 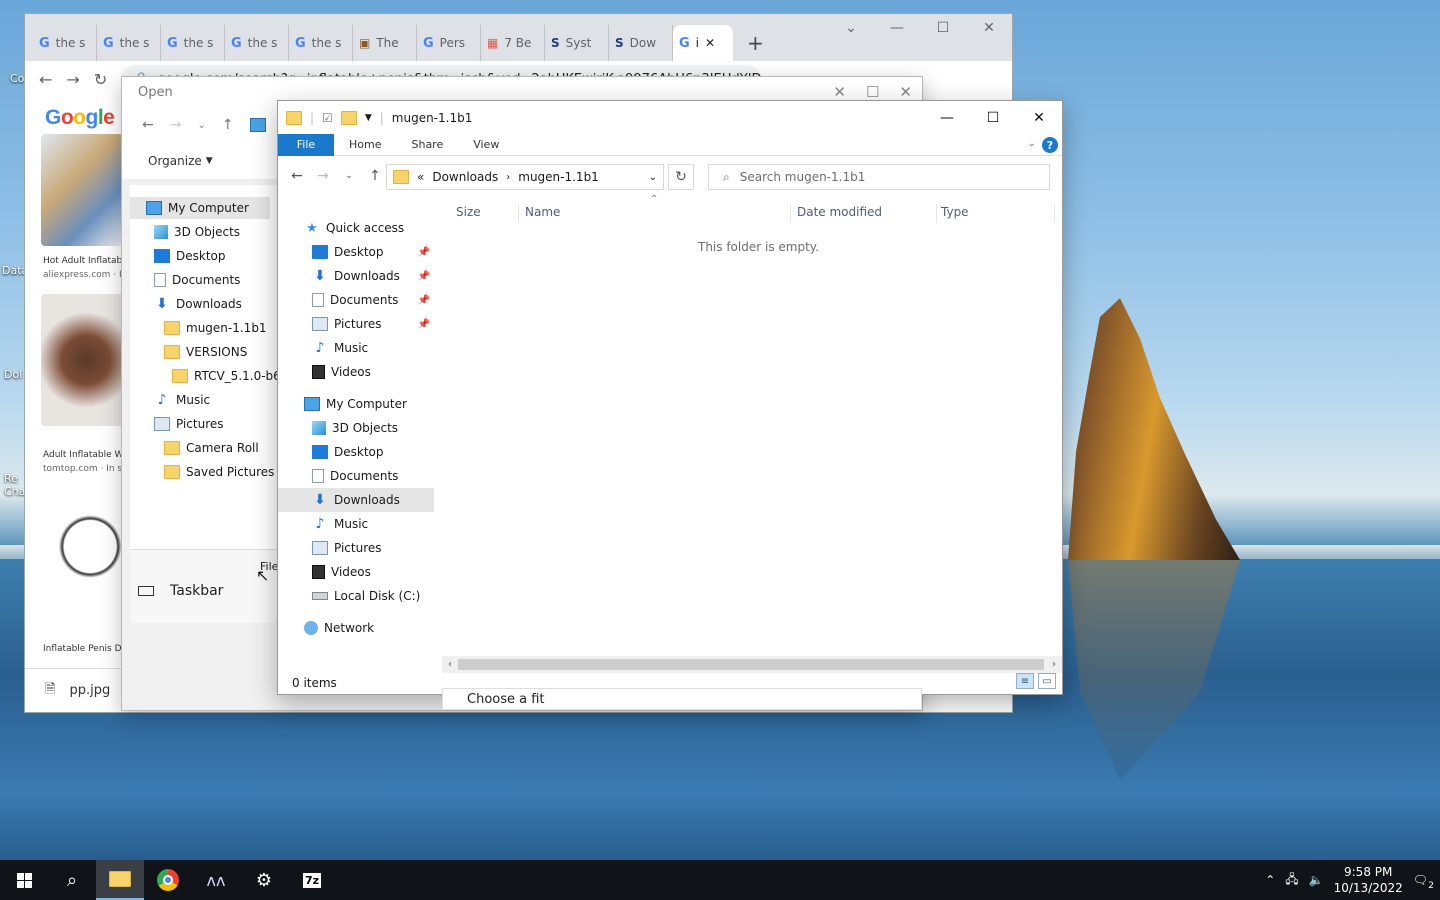 What do you see at coordinates (1054, 664) in the screenshot?
I see `scroll-right-icon: ›` at bounding box center [1054, 664].